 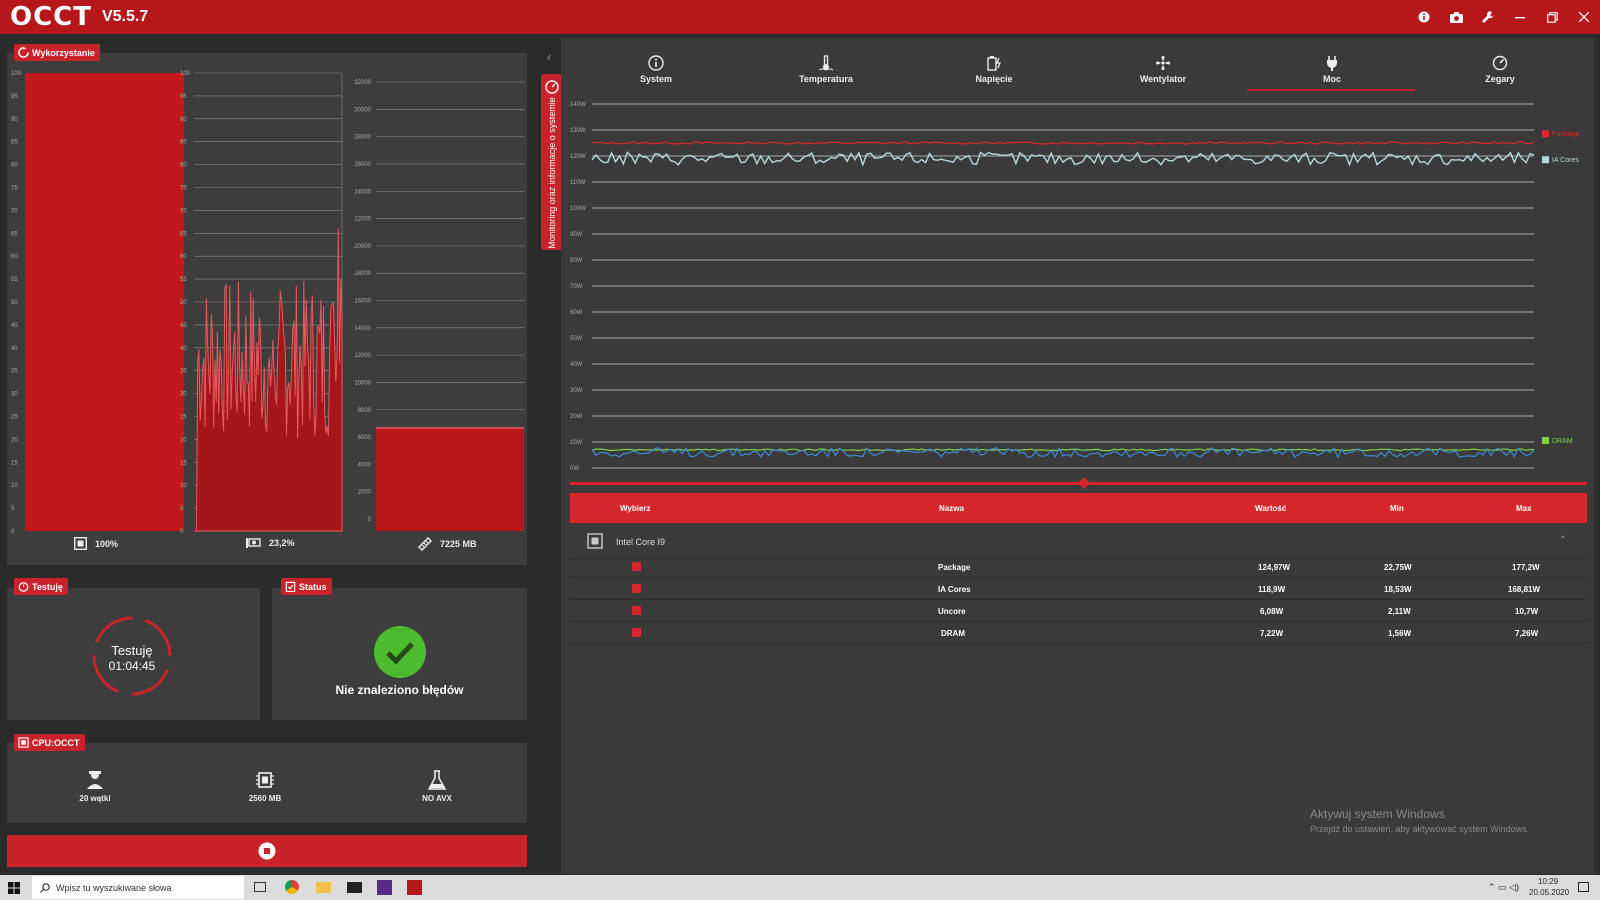 I want to click on tab-system: System, so click(x=656, y=69).